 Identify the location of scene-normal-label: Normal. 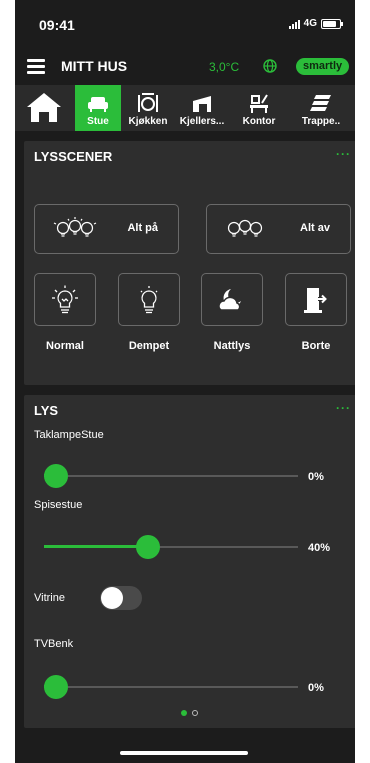
(65, 346).